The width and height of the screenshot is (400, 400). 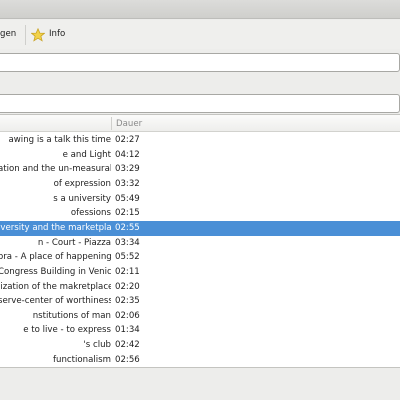 I want to click on list-item: ofessions 02:15, so click(x=200, y=213).